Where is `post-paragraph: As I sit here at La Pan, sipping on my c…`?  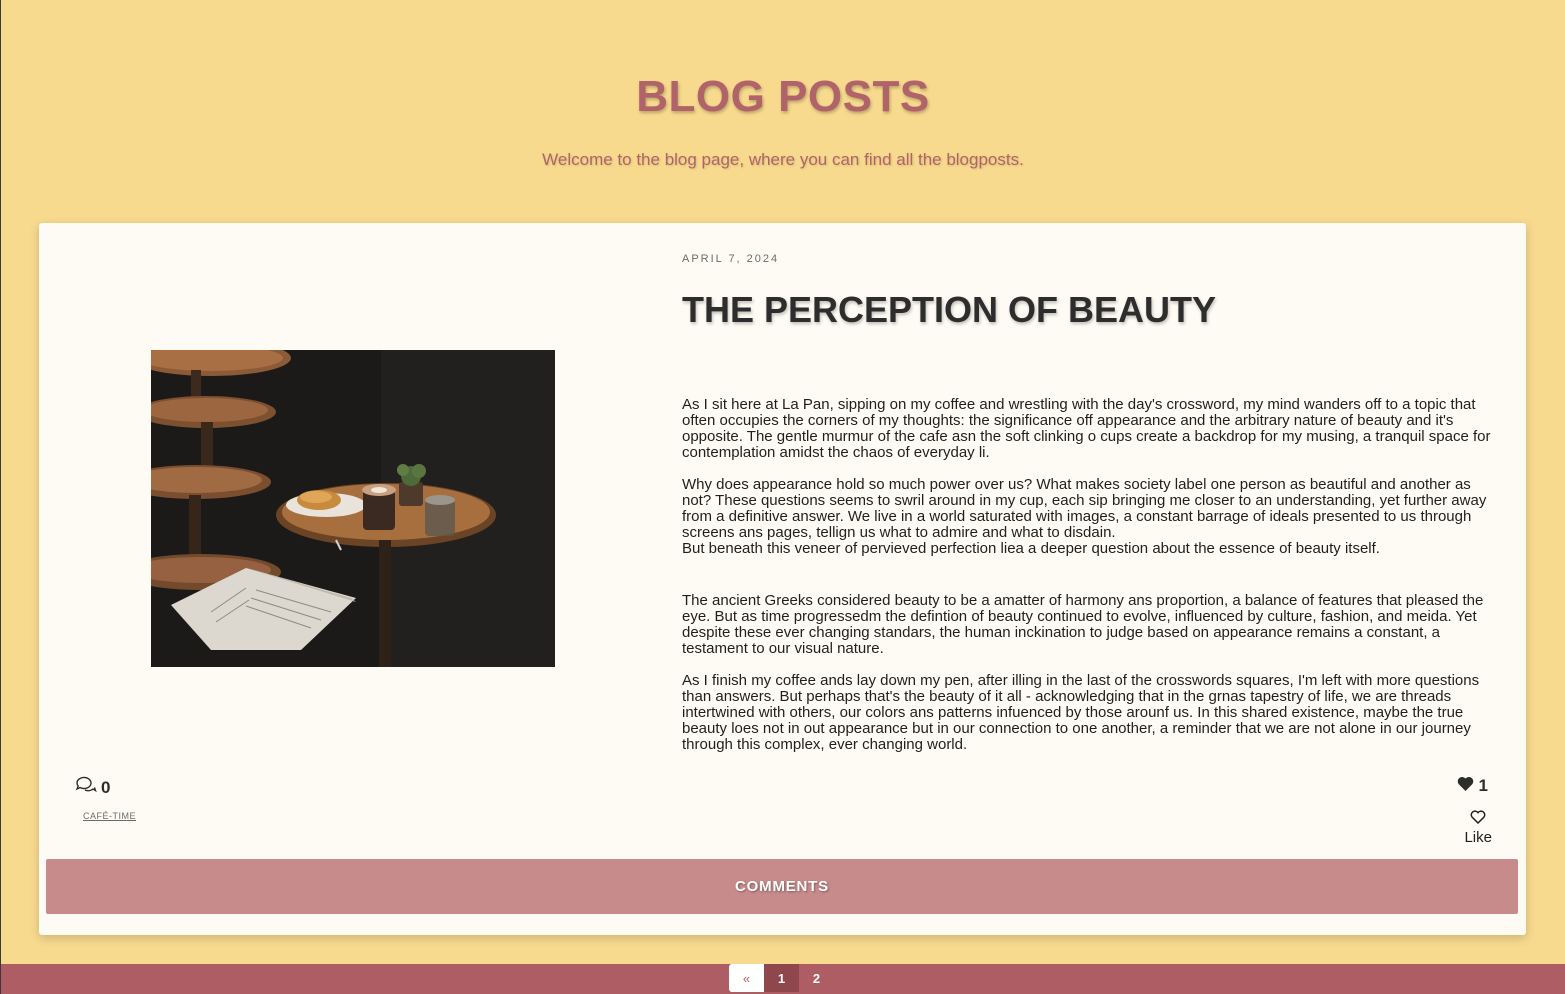 post-paragraph: As I sit here at La Pan, sipping on my c… is located at coordinates (1086, 428).